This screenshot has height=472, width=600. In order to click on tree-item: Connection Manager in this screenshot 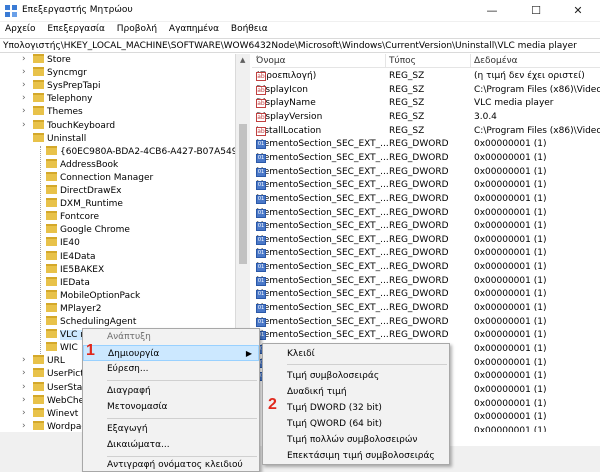, I will do `click(99, 178)`.